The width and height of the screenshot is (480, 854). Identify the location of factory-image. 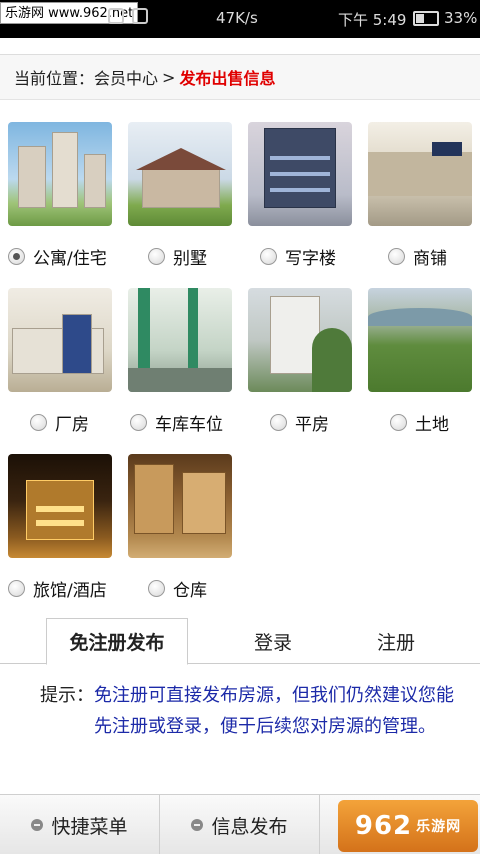
(60, 340).